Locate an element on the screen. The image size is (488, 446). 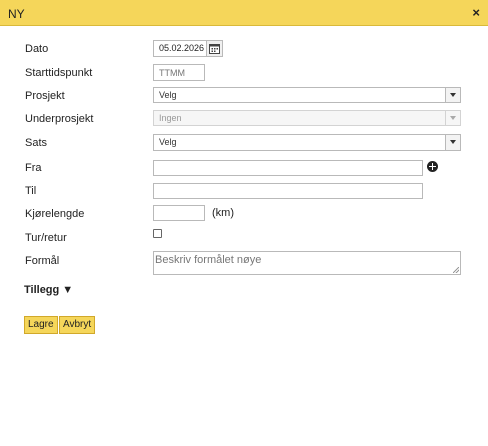
prosjekt-select-value: Velg is located at coordinates (168, 95).